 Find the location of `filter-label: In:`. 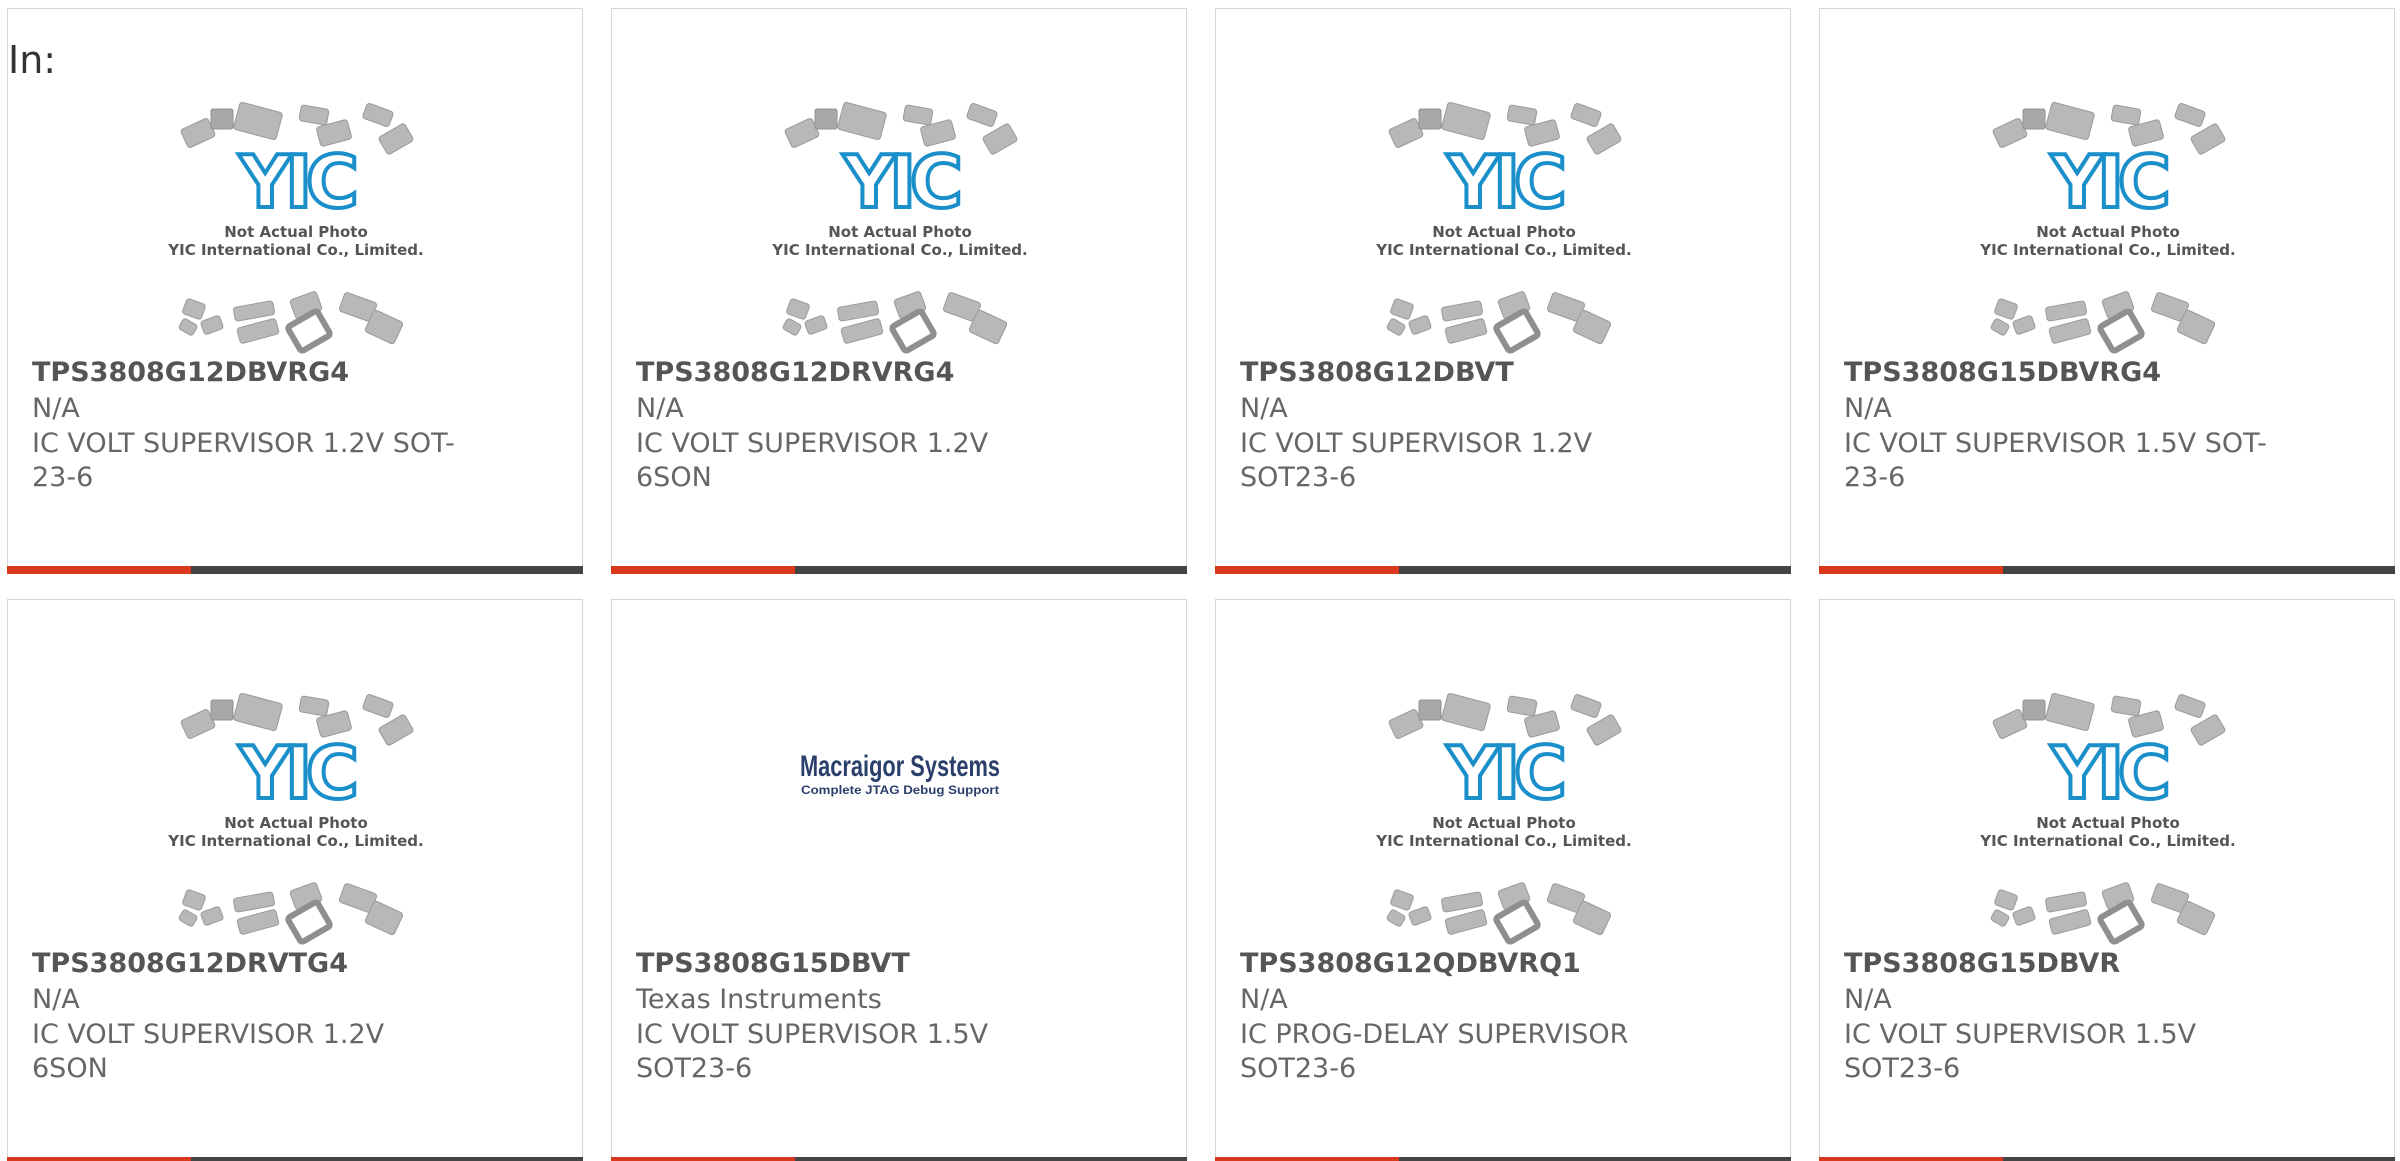

filter-label: In: is located at coordinates (32, 60).